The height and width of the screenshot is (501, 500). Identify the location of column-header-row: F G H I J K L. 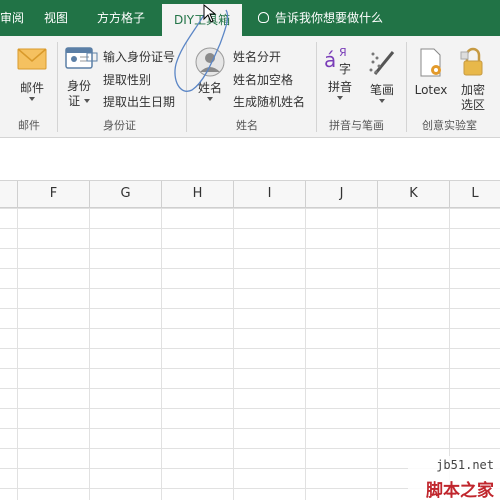
(250, 194).